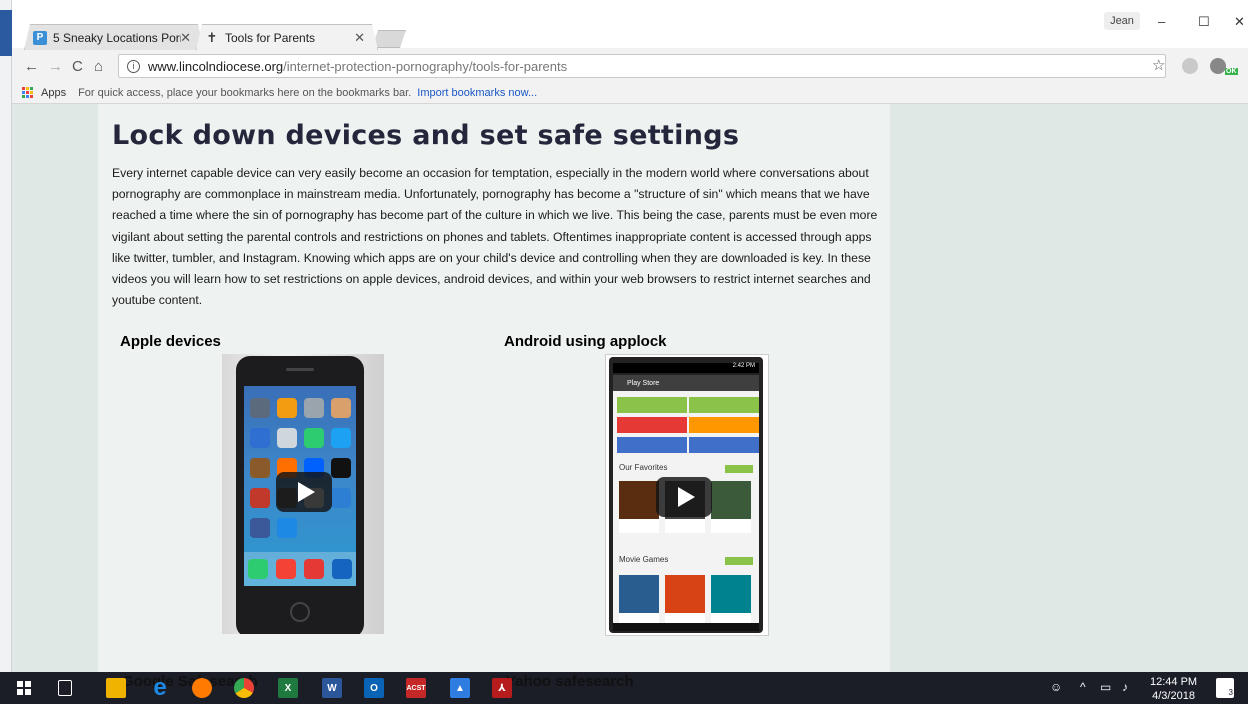 The image size is (1248, 704). What do you see at coordinates (117, 37) in the screenshot?
I see `tab-title: 5 Sneaky Locations Porn` at bounding box center [117, 37].